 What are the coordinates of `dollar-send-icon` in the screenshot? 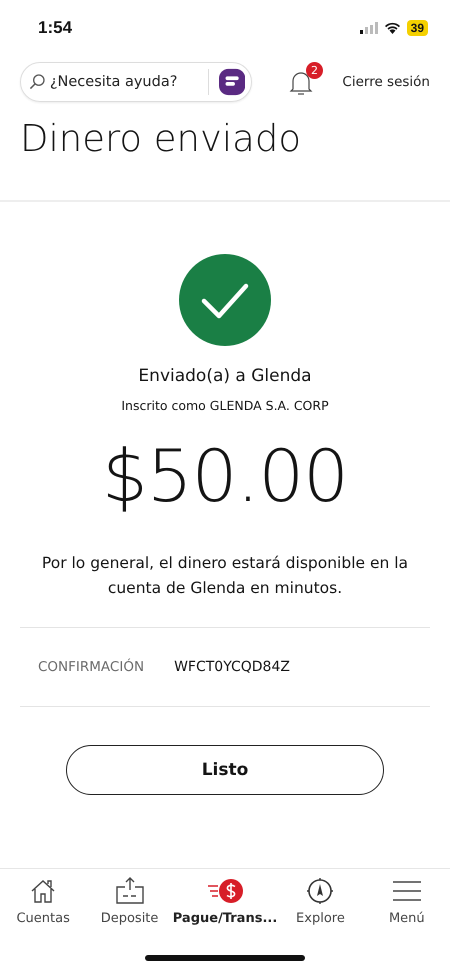 It's located at (225, 891).